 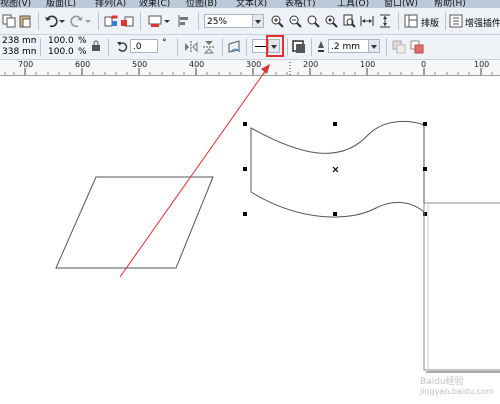 I want to click on handle-middle-left, so click(x=245, y=169).